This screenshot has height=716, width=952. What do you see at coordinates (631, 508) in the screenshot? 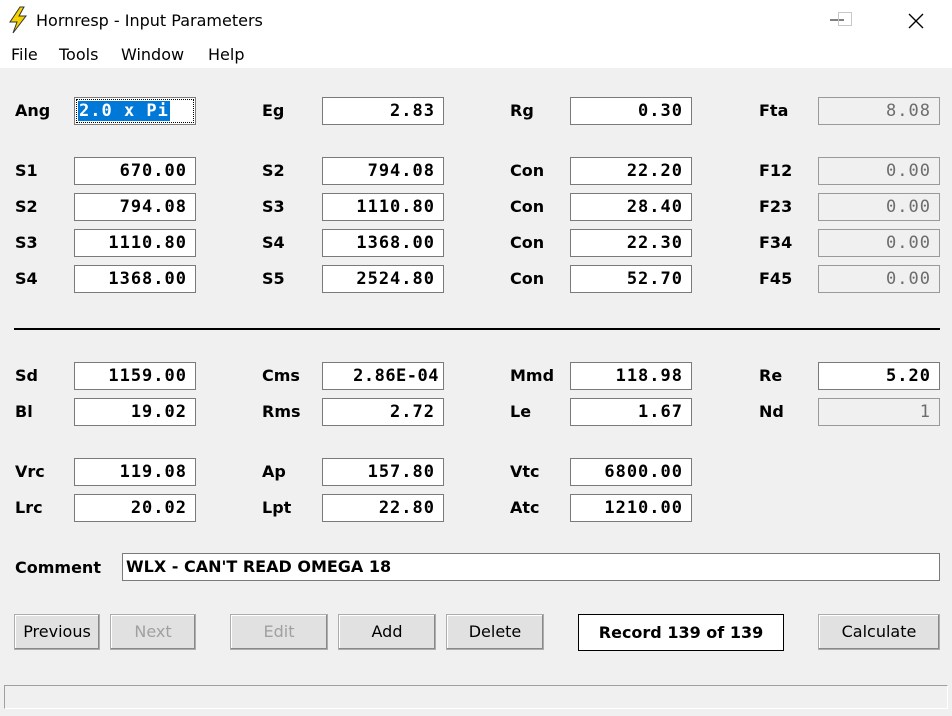
I see `atc-field: 1210.00` at bounding box center [631, 508].